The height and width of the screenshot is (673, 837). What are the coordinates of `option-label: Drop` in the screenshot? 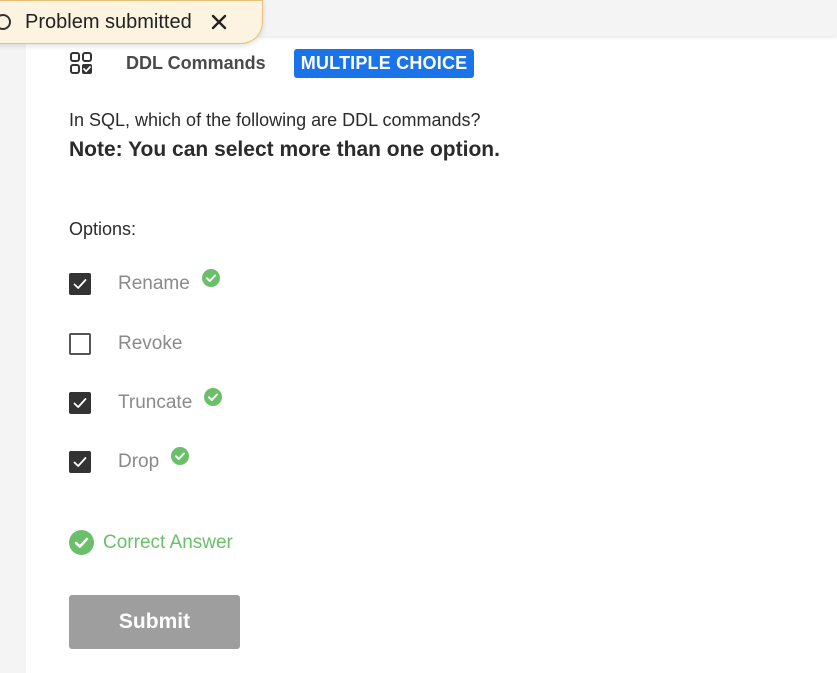 It's located at (138, 462).